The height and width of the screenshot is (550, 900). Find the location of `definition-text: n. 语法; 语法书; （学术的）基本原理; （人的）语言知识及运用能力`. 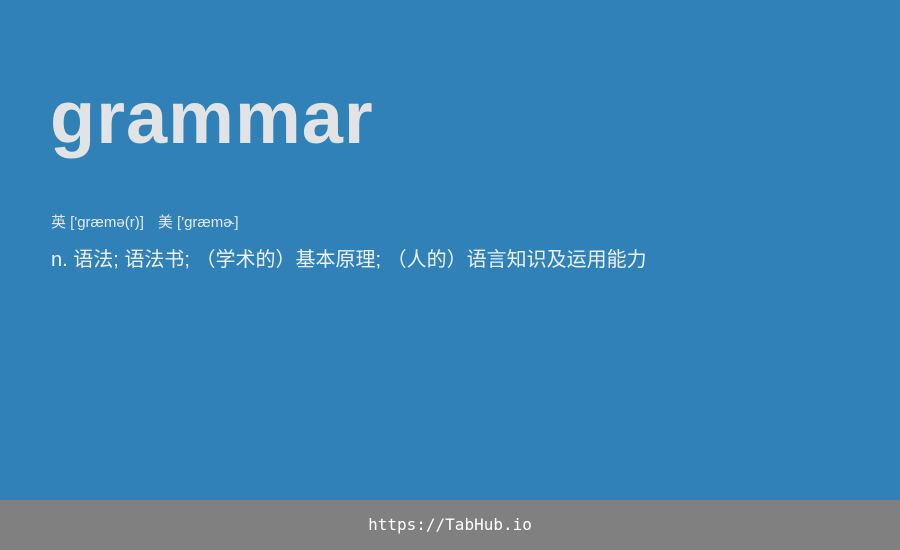

definition-text: n. 语法; 语法书; （学术的）基本原理; （人的）语言知识及运用能力 is located at coordinates (349, 260).